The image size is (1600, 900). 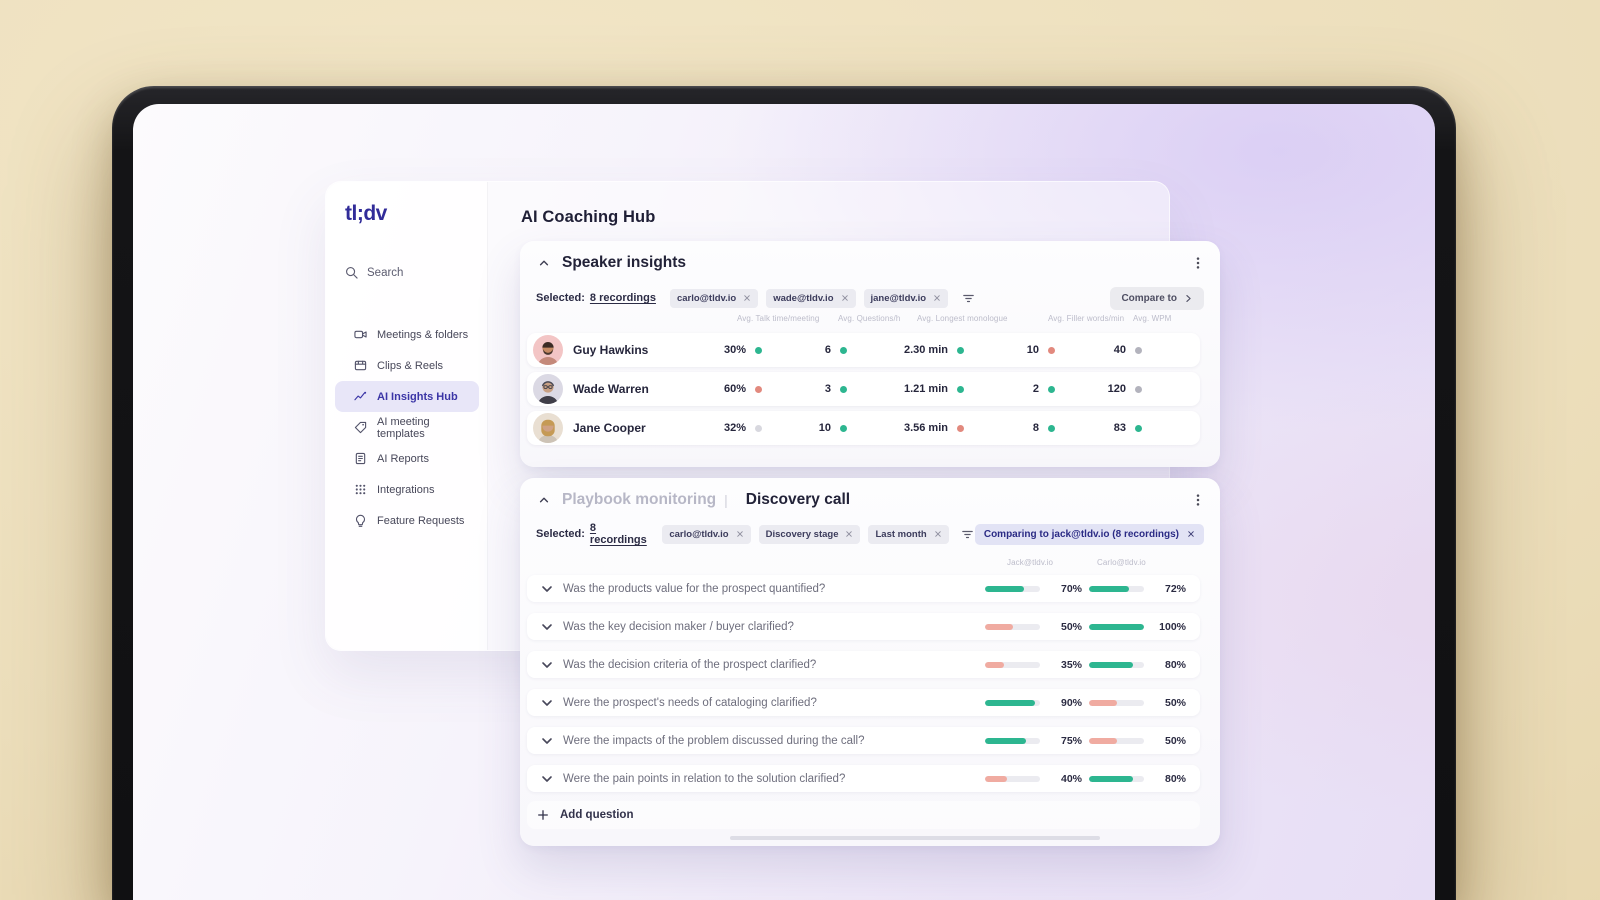 I want to click on sidebar-item-label: Clips & Reels, so click(x=410, y=365).